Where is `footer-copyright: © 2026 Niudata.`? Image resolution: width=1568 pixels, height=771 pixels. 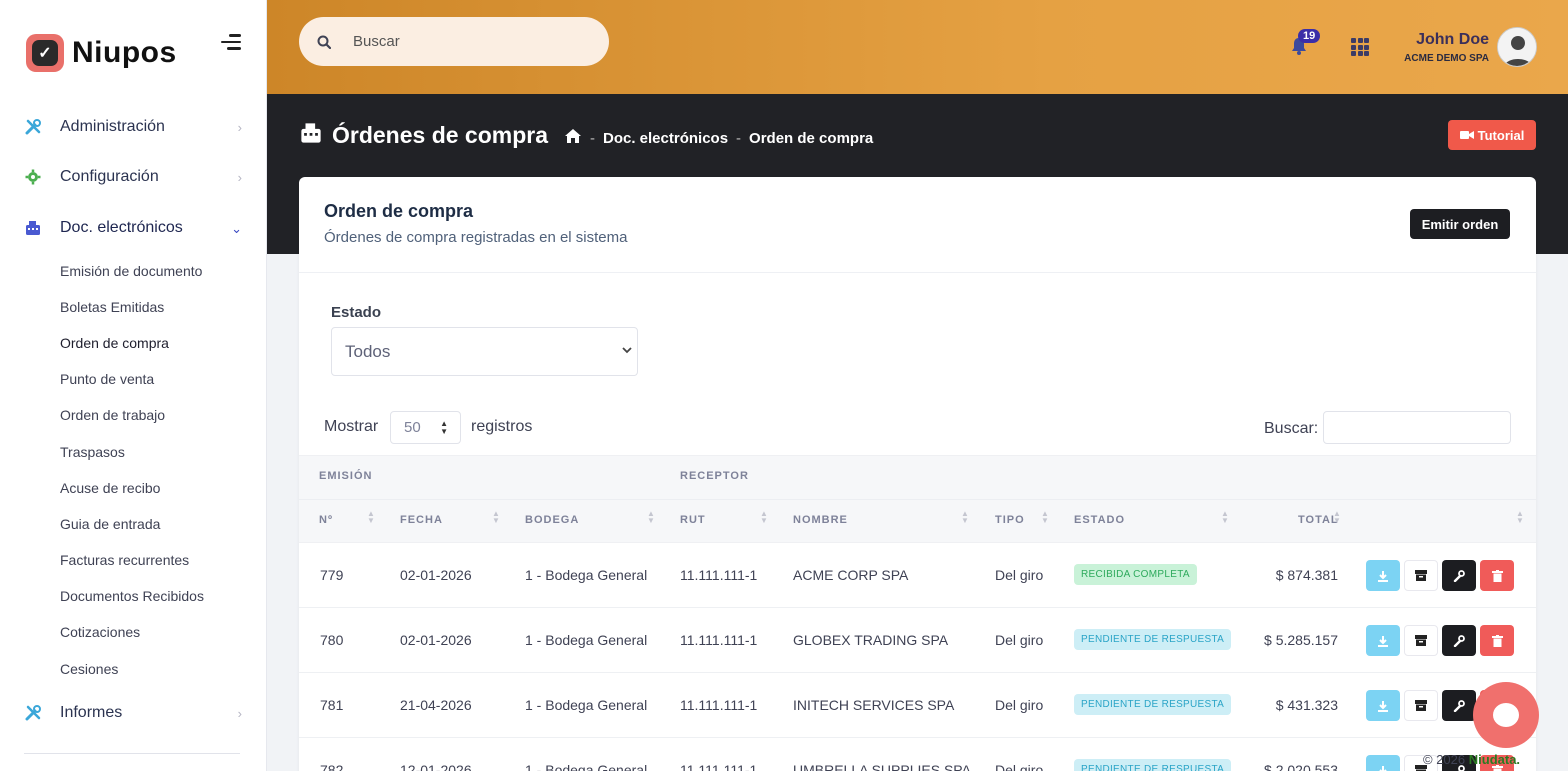
footer-copyright: © 2026 Niudata. is located at coordinates (1472, 759).